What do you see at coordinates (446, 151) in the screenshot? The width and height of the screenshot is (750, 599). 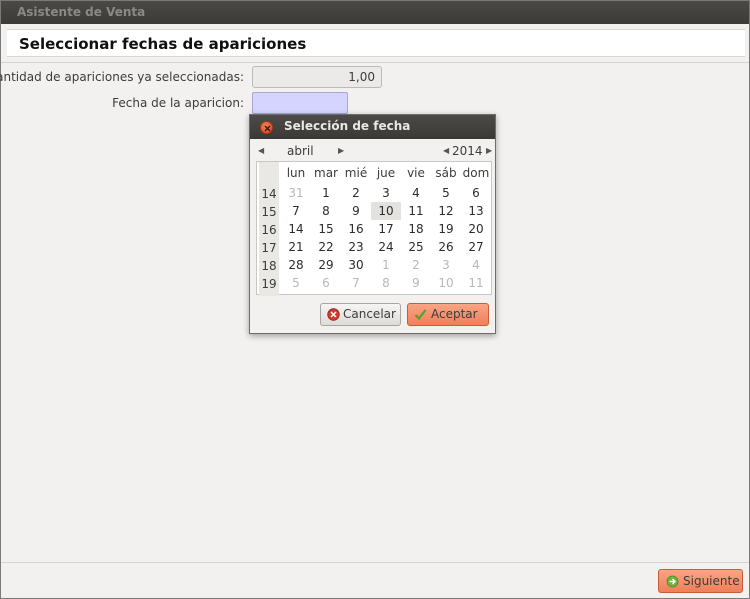 I see `prev-year-icon: ◀` at bounding box center [446, 151].